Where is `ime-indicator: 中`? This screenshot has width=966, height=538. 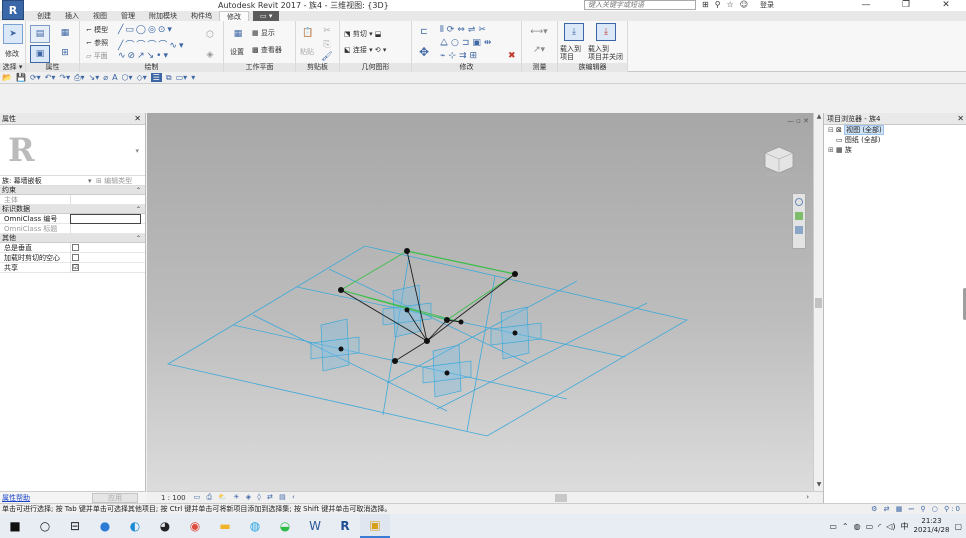
ime-indicator: 中 is located at coordinates (905, 526).